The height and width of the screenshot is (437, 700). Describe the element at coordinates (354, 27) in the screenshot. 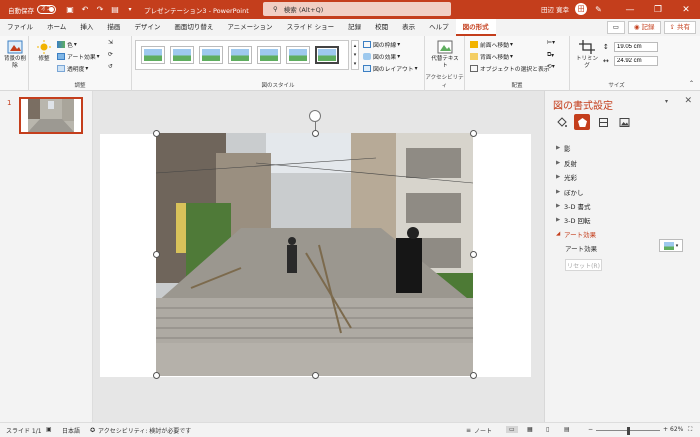

I see `tab-record: 記録` at that location.